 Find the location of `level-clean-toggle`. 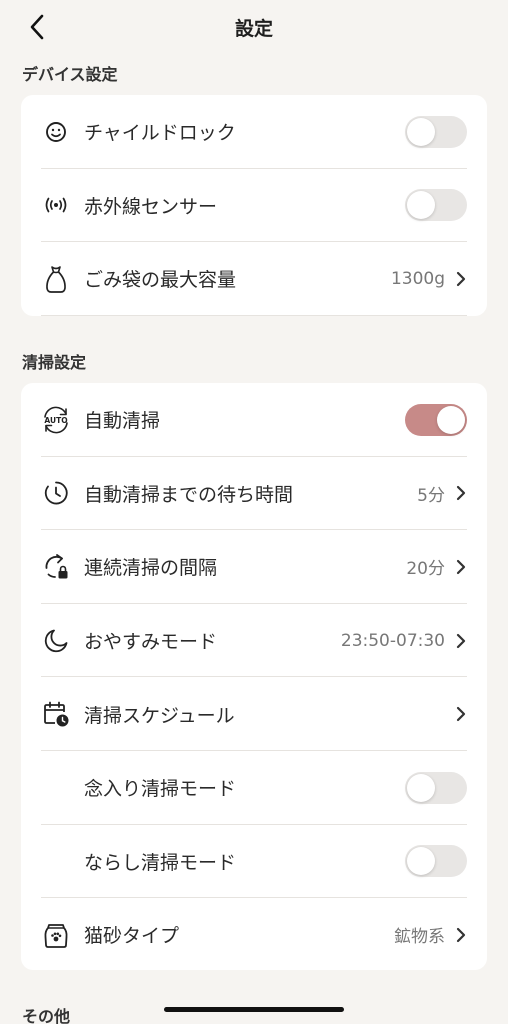

level-clean-toggle is located at coordinates (436, 861).